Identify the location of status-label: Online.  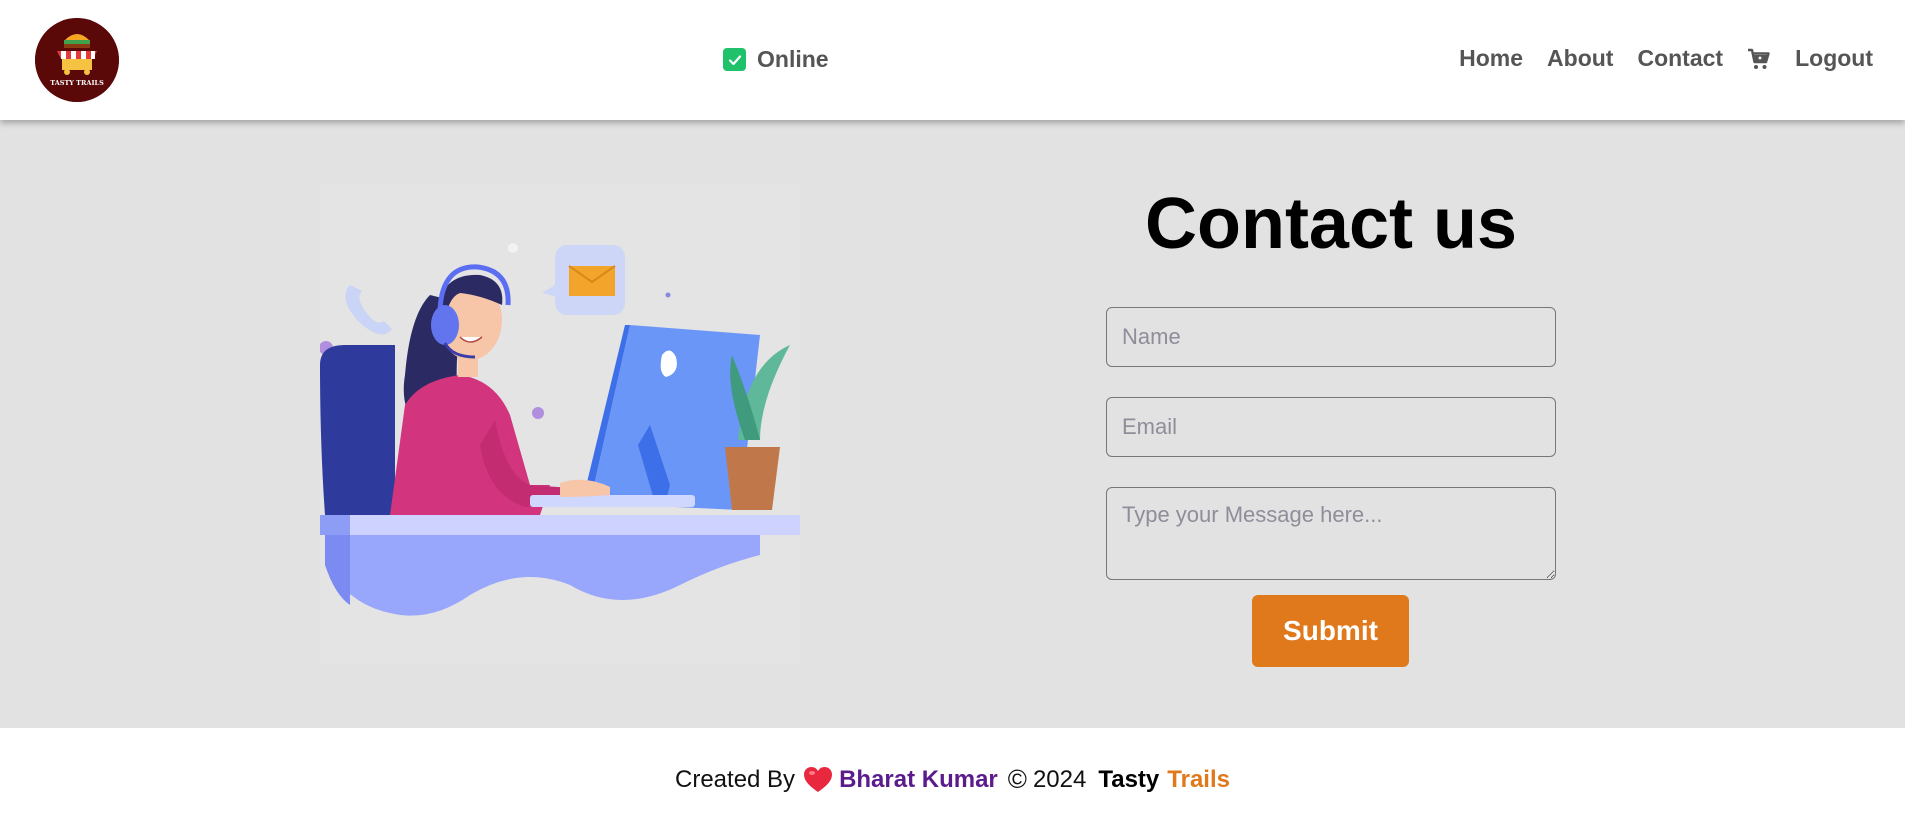
(793, 59).